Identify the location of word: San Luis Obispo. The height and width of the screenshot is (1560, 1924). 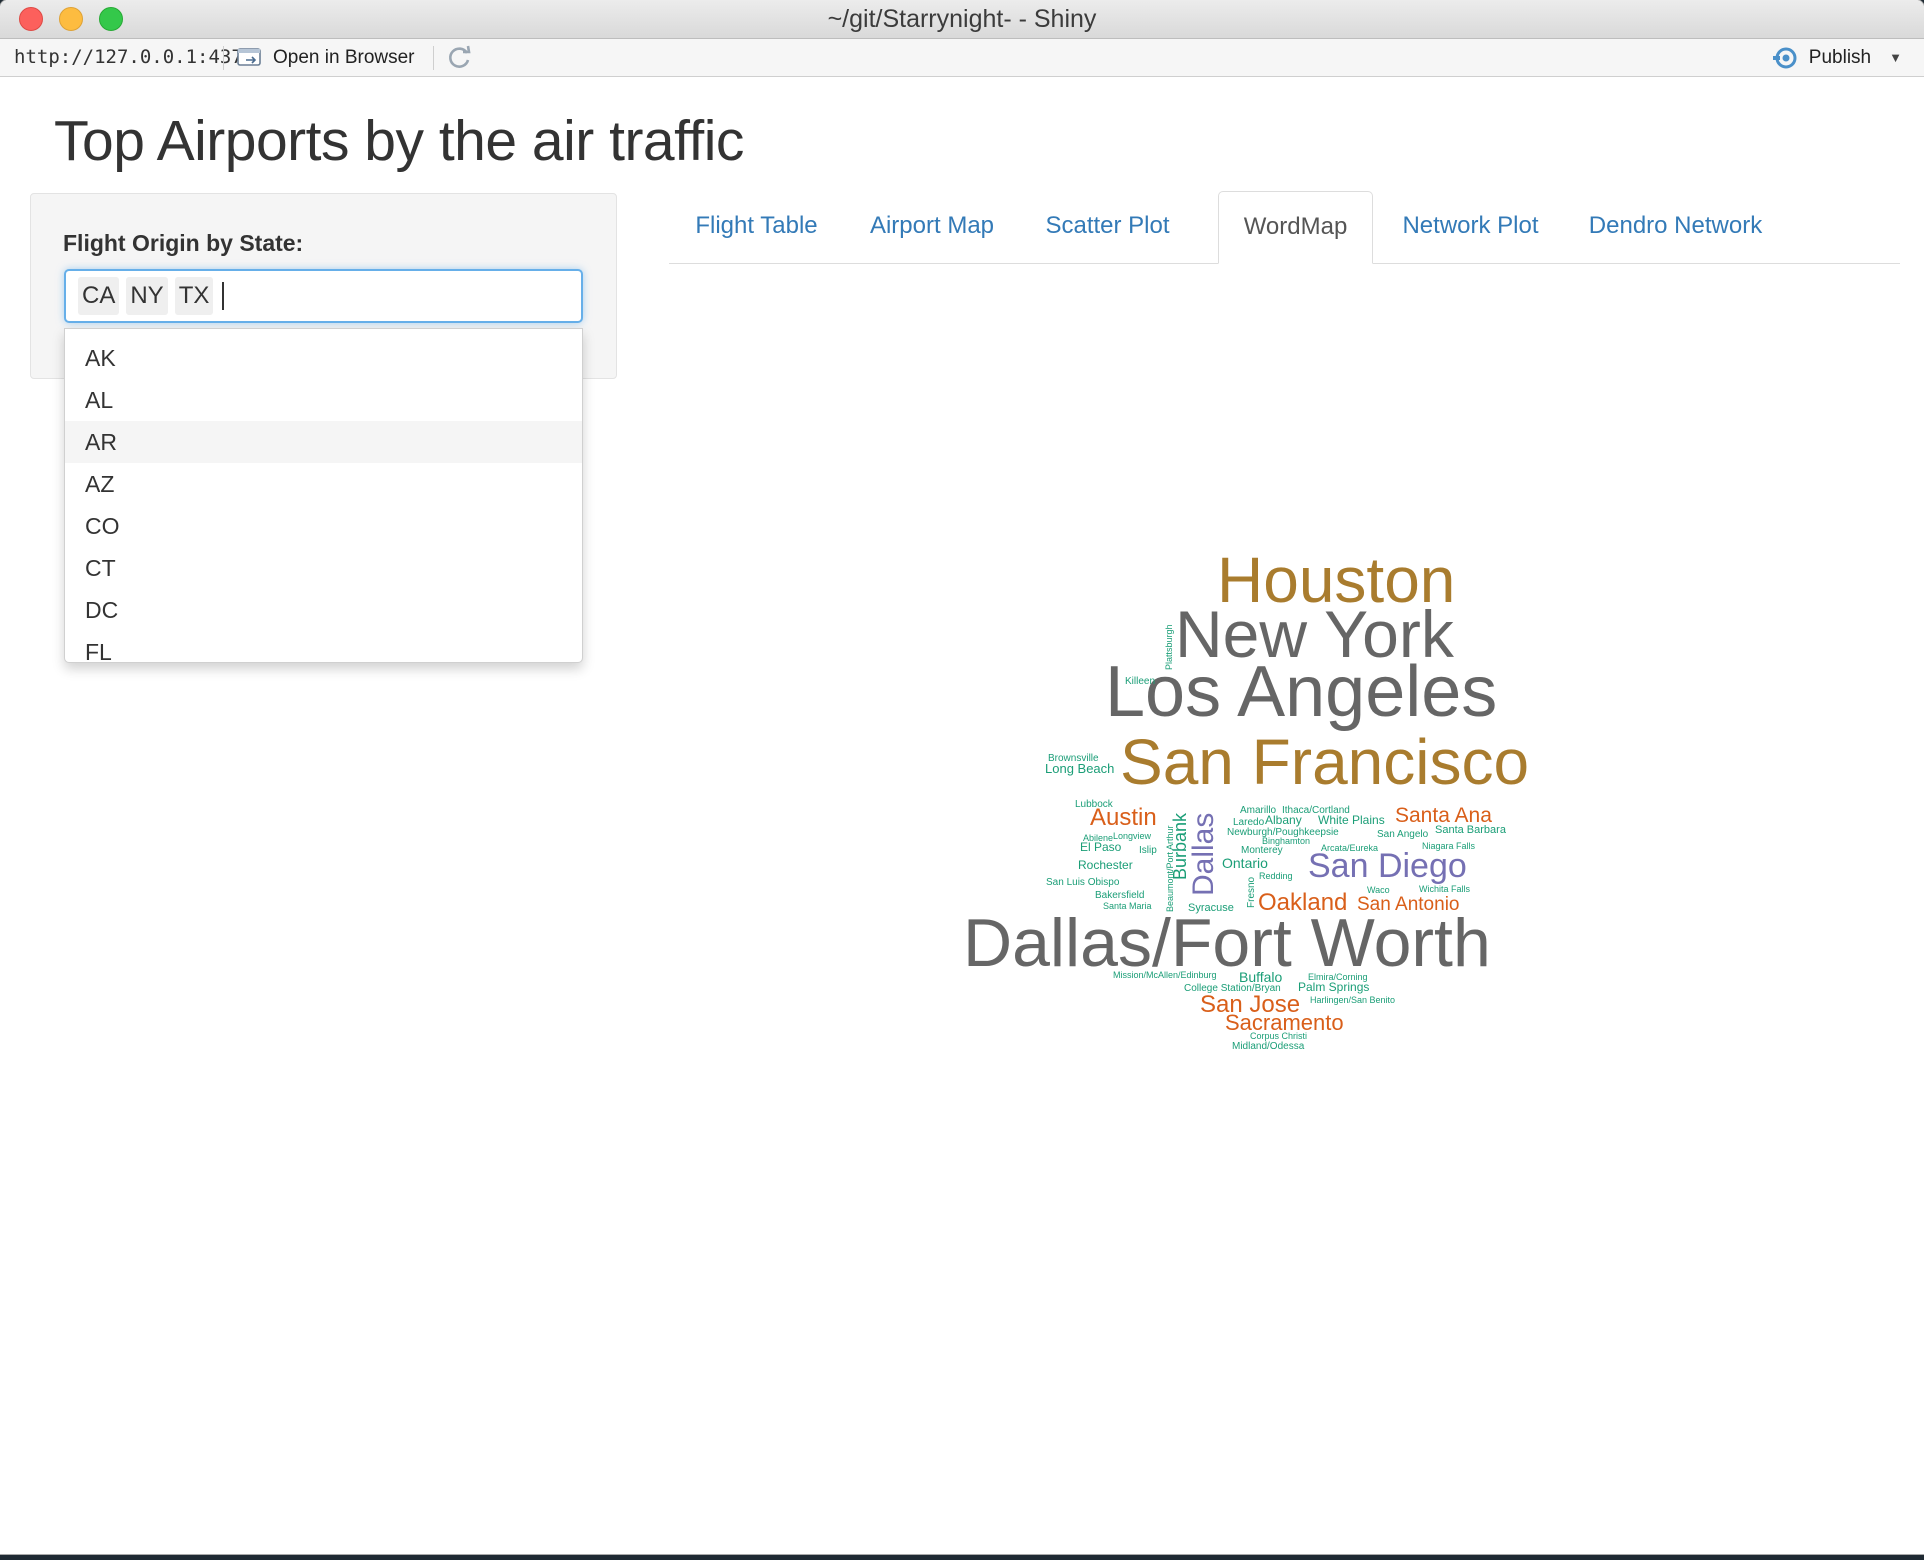
(1083, 882).